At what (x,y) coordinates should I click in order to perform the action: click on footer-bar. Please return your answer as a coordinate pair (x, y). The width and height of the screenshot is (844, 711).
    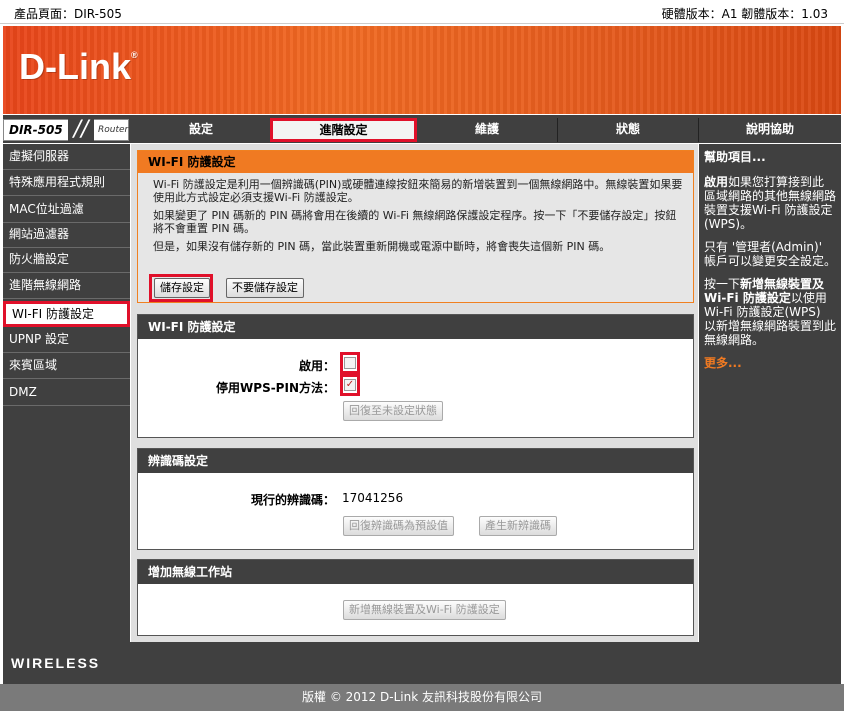
    Looking at the image, I should click on (422, 663).